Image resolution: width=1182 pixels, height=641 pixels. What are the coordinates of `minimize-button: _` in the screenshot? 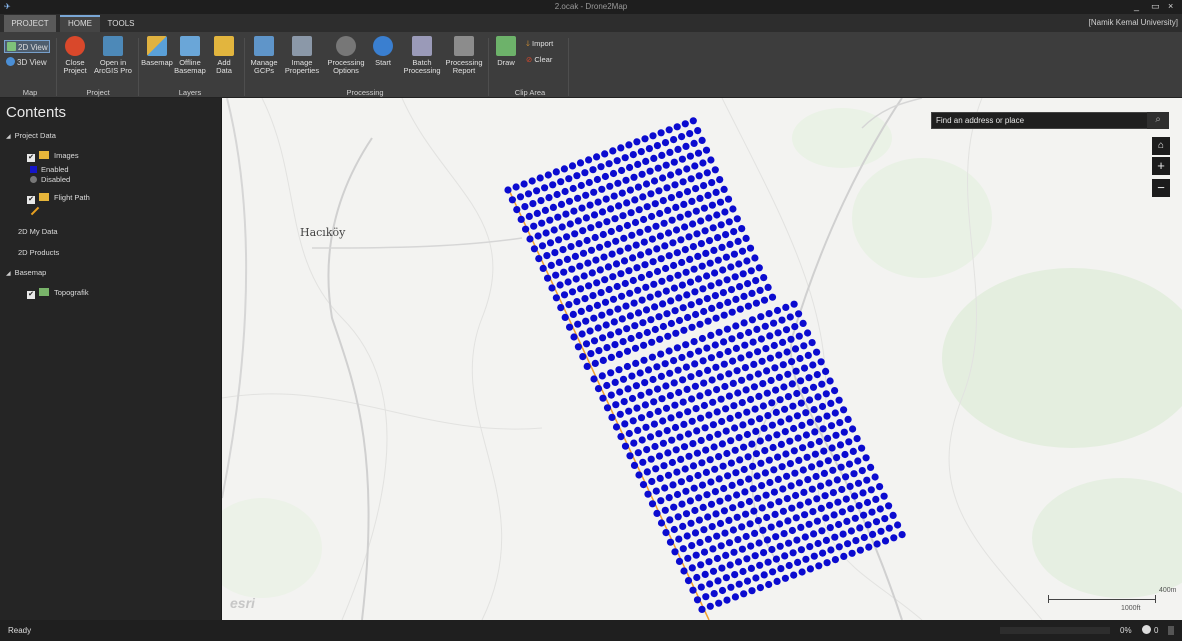 It's located at (1136, 6).